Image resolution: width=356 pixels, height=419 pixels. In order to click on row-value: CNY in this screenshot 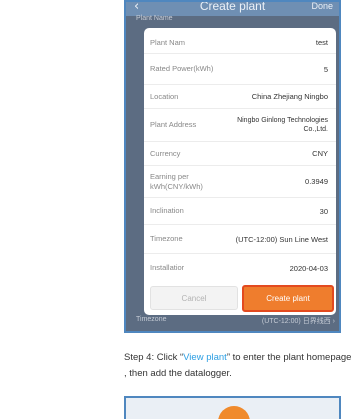, I will do `click(320, 153)`.